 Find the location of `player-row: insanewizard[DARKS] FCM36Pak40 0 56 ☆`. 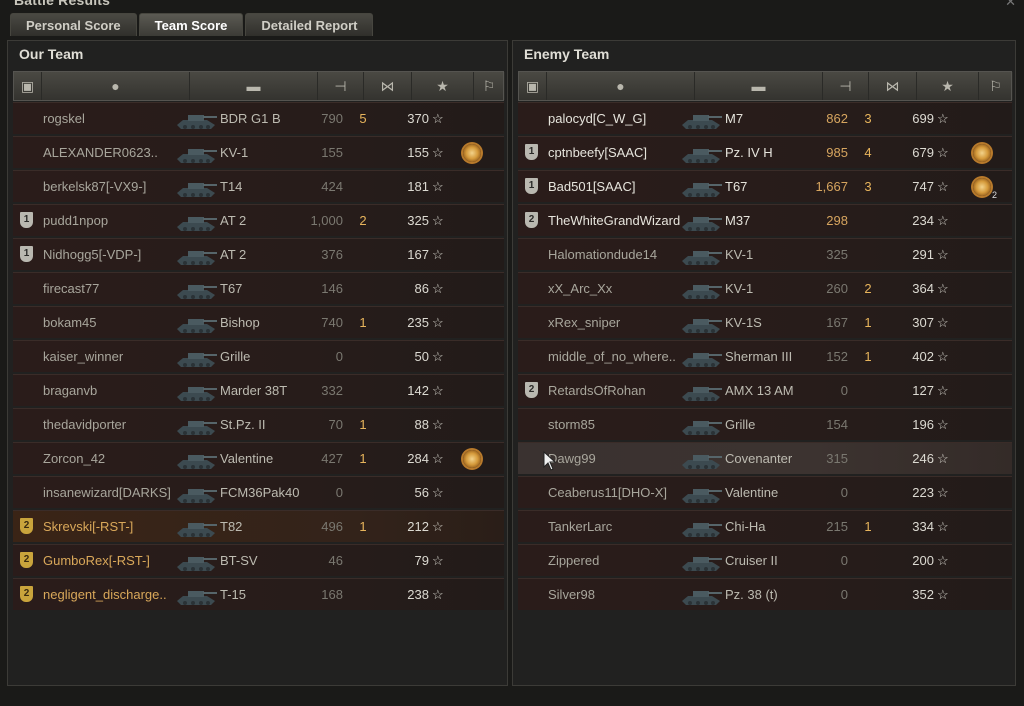

player-row: insanewizard[DARKS] FCM36Pak40 0 56 ☆ is located at coordinates (258, 492).